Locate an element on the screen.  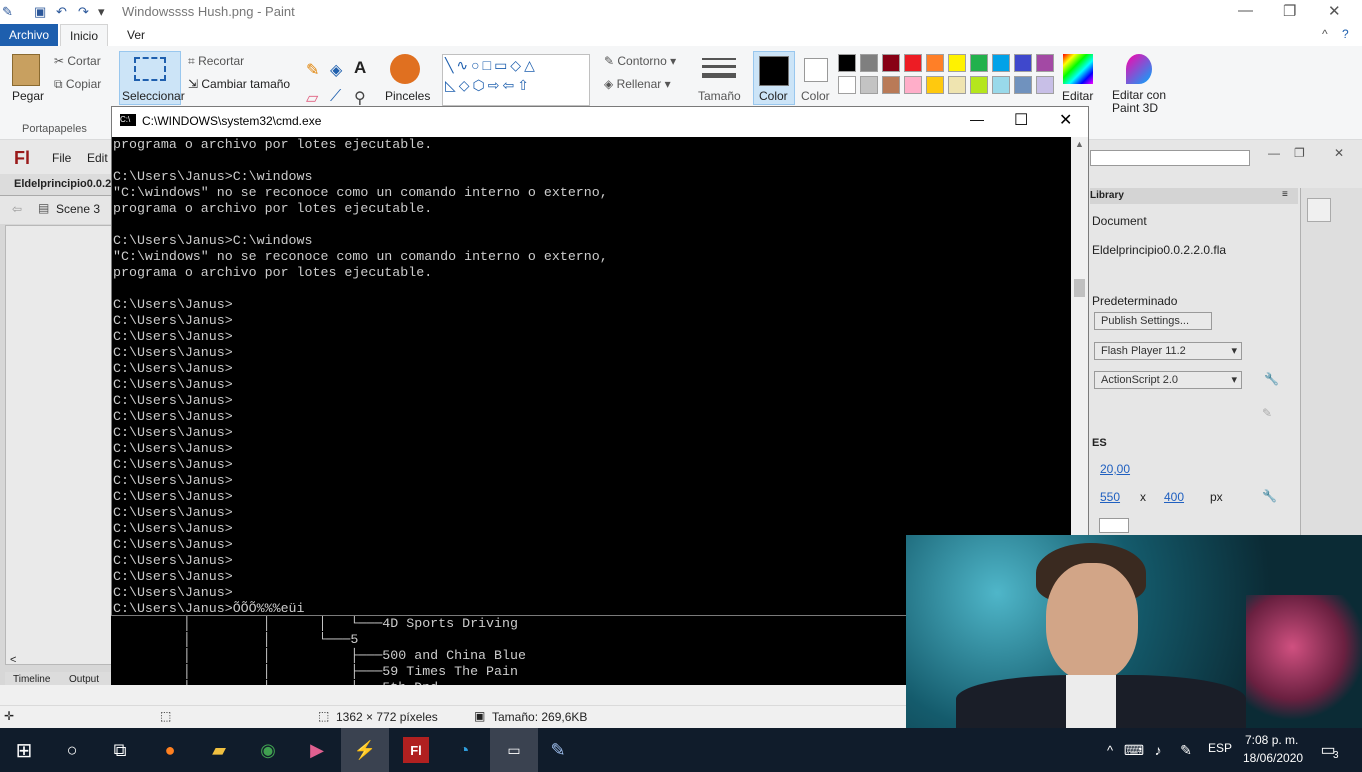
copy-button: ⧉ Copiar is located at coordinates (77, 84).